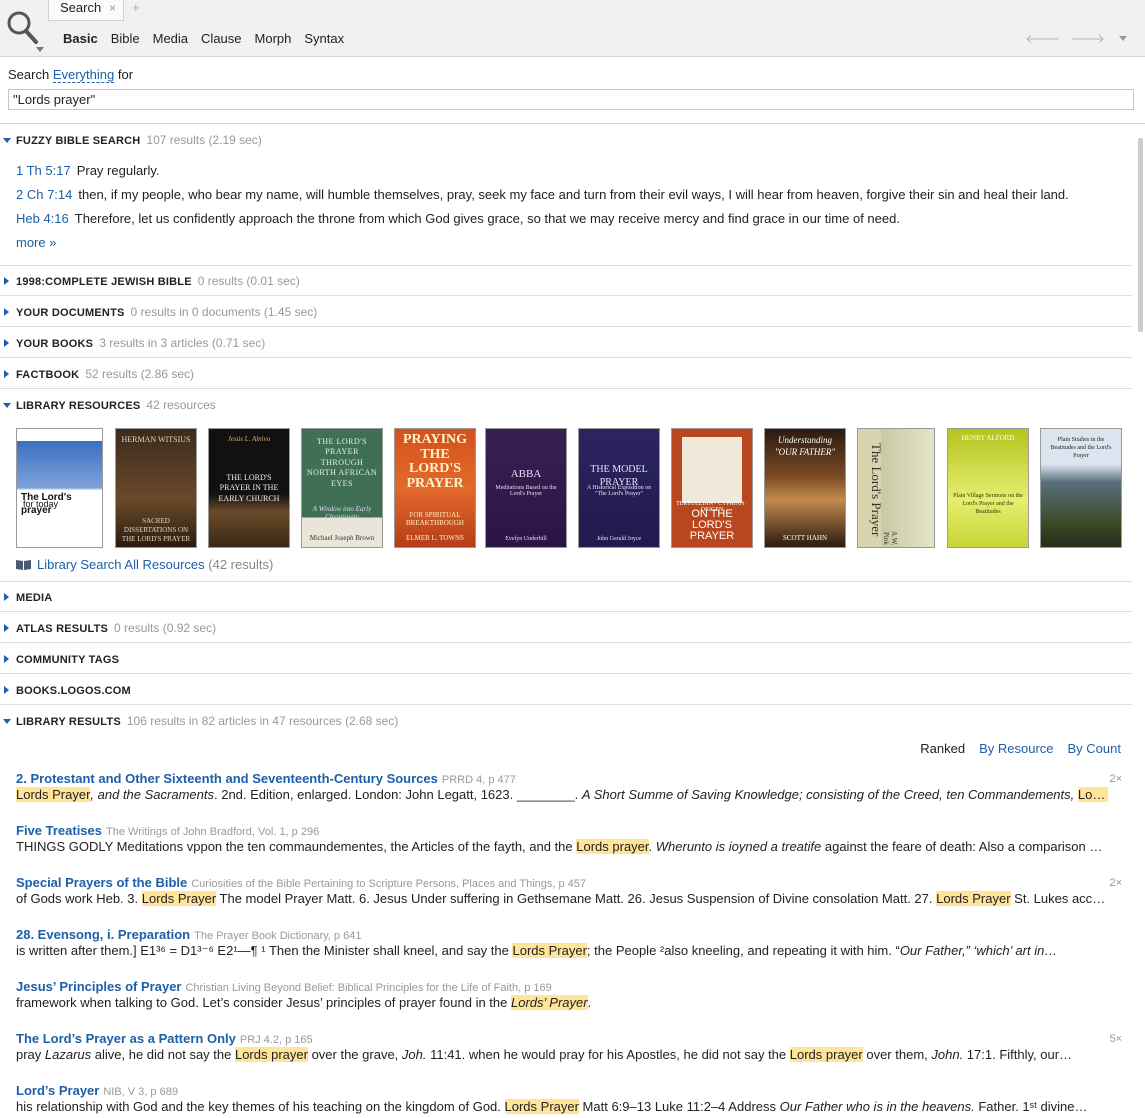 The width and height of the screenshot is (1145, 1118). Describe the element at coordinates (181, 405) in the screenshot. I see `section-meta: 42 resources` at that location.